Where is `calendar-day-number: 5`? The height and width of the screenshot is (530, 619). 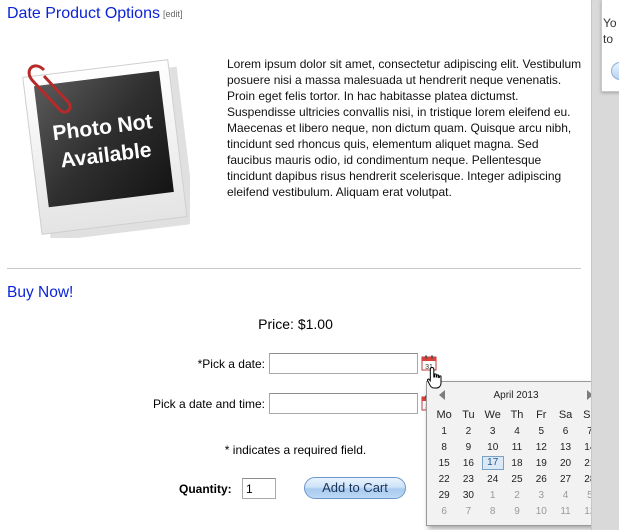 calendar-day-number: 5 is located at coordinates (541, 431).